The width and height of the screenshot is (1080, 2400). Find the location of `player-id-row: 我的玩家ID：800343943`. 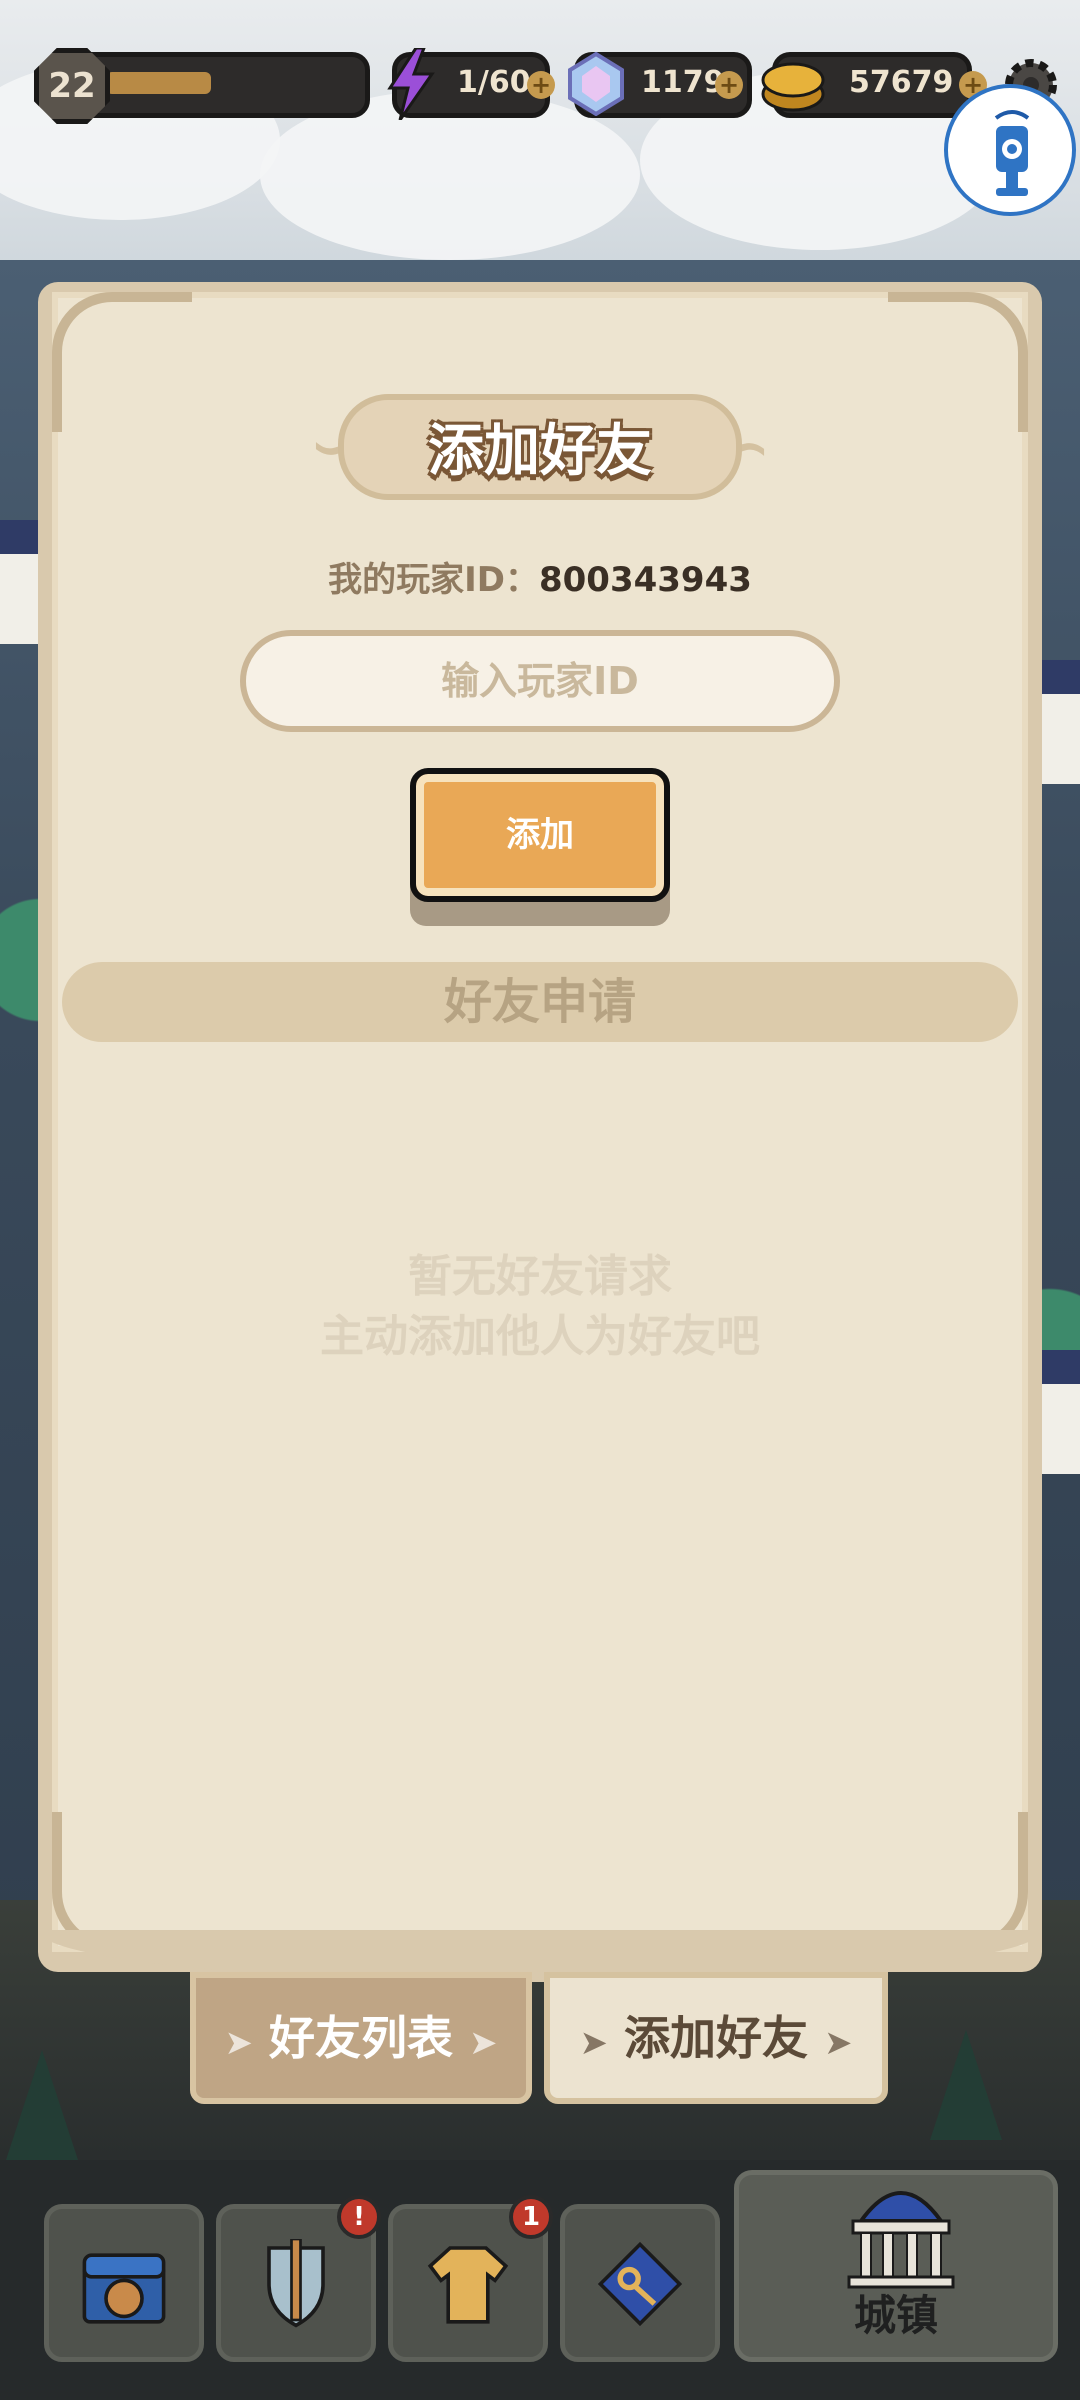

player-id-row: 我的玩家ID：800343943 is located at coordinates (540, 576).